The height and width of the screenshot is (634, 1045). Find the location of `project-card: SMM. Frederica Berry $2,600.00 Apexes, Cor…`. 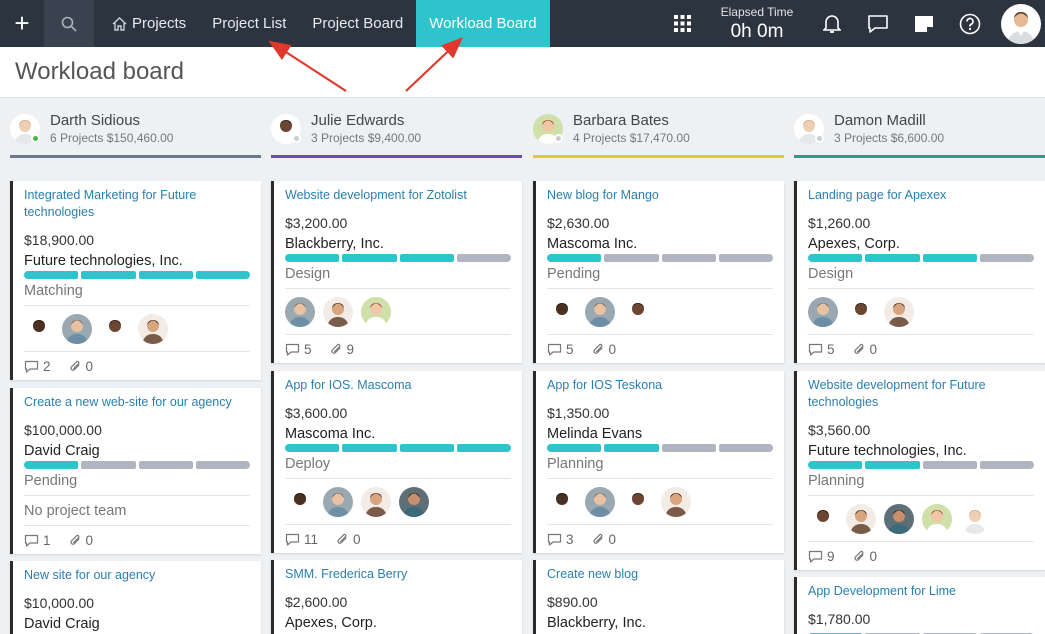

project-card: SMM. Frederica Berry $2,600.00 Apexes, Cor… is located at coordinates (396, 597).